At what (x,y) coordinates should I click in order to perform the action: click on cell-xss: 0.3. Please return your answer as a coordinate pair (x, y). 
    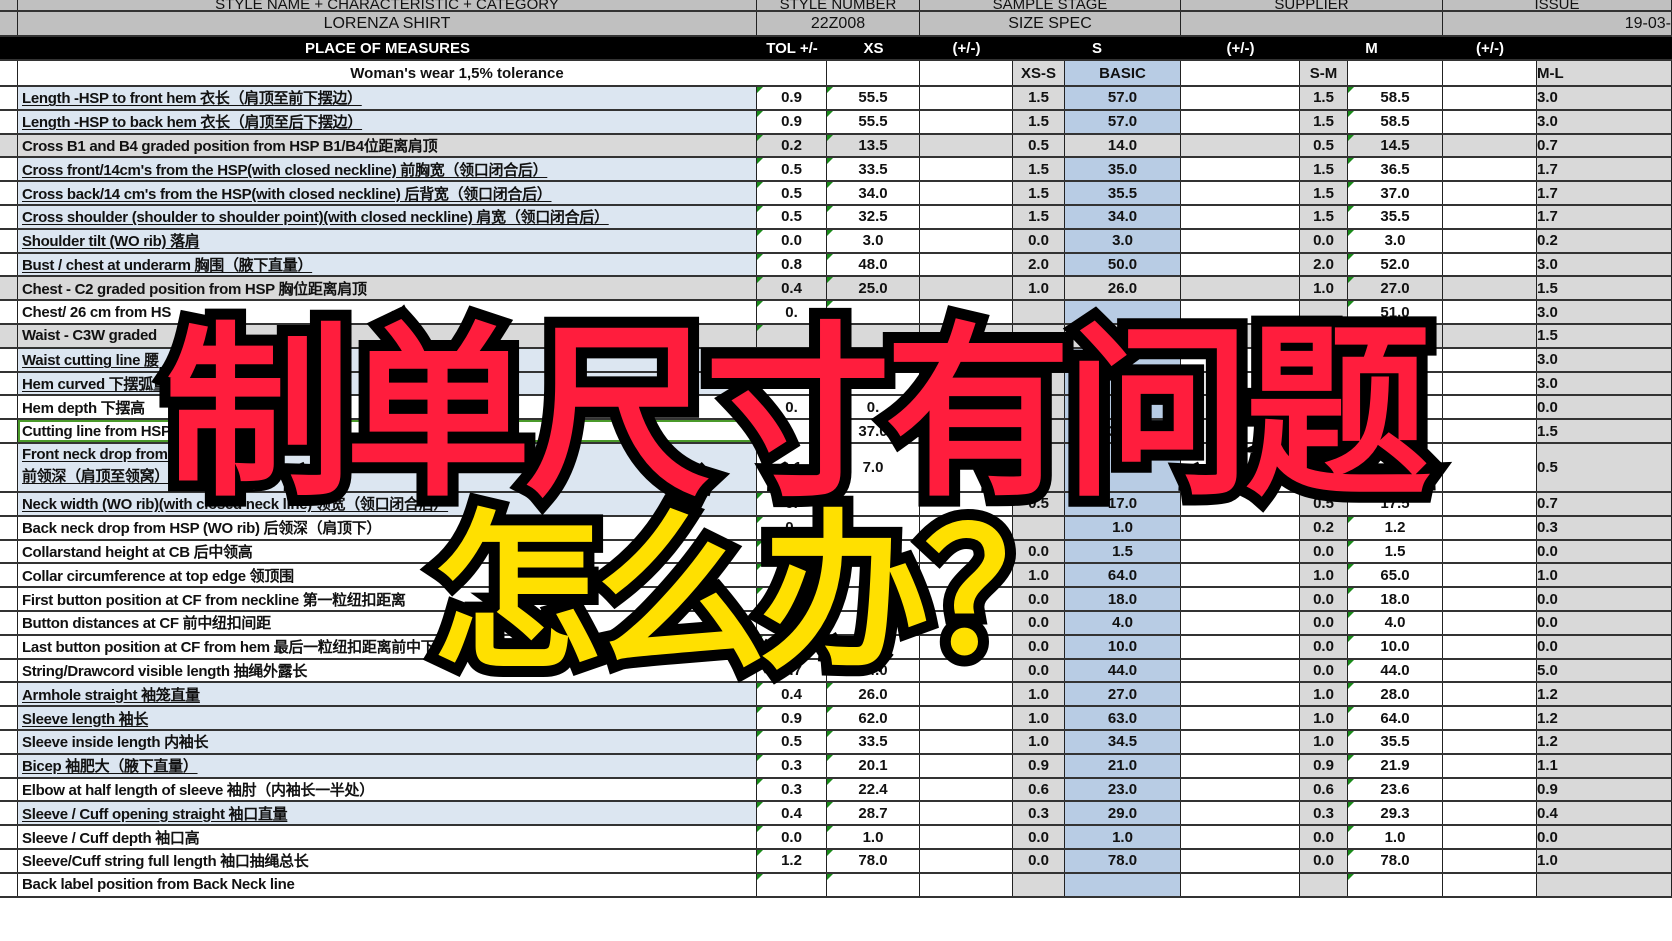
    Looking at the image, I should click on (1039, 813).